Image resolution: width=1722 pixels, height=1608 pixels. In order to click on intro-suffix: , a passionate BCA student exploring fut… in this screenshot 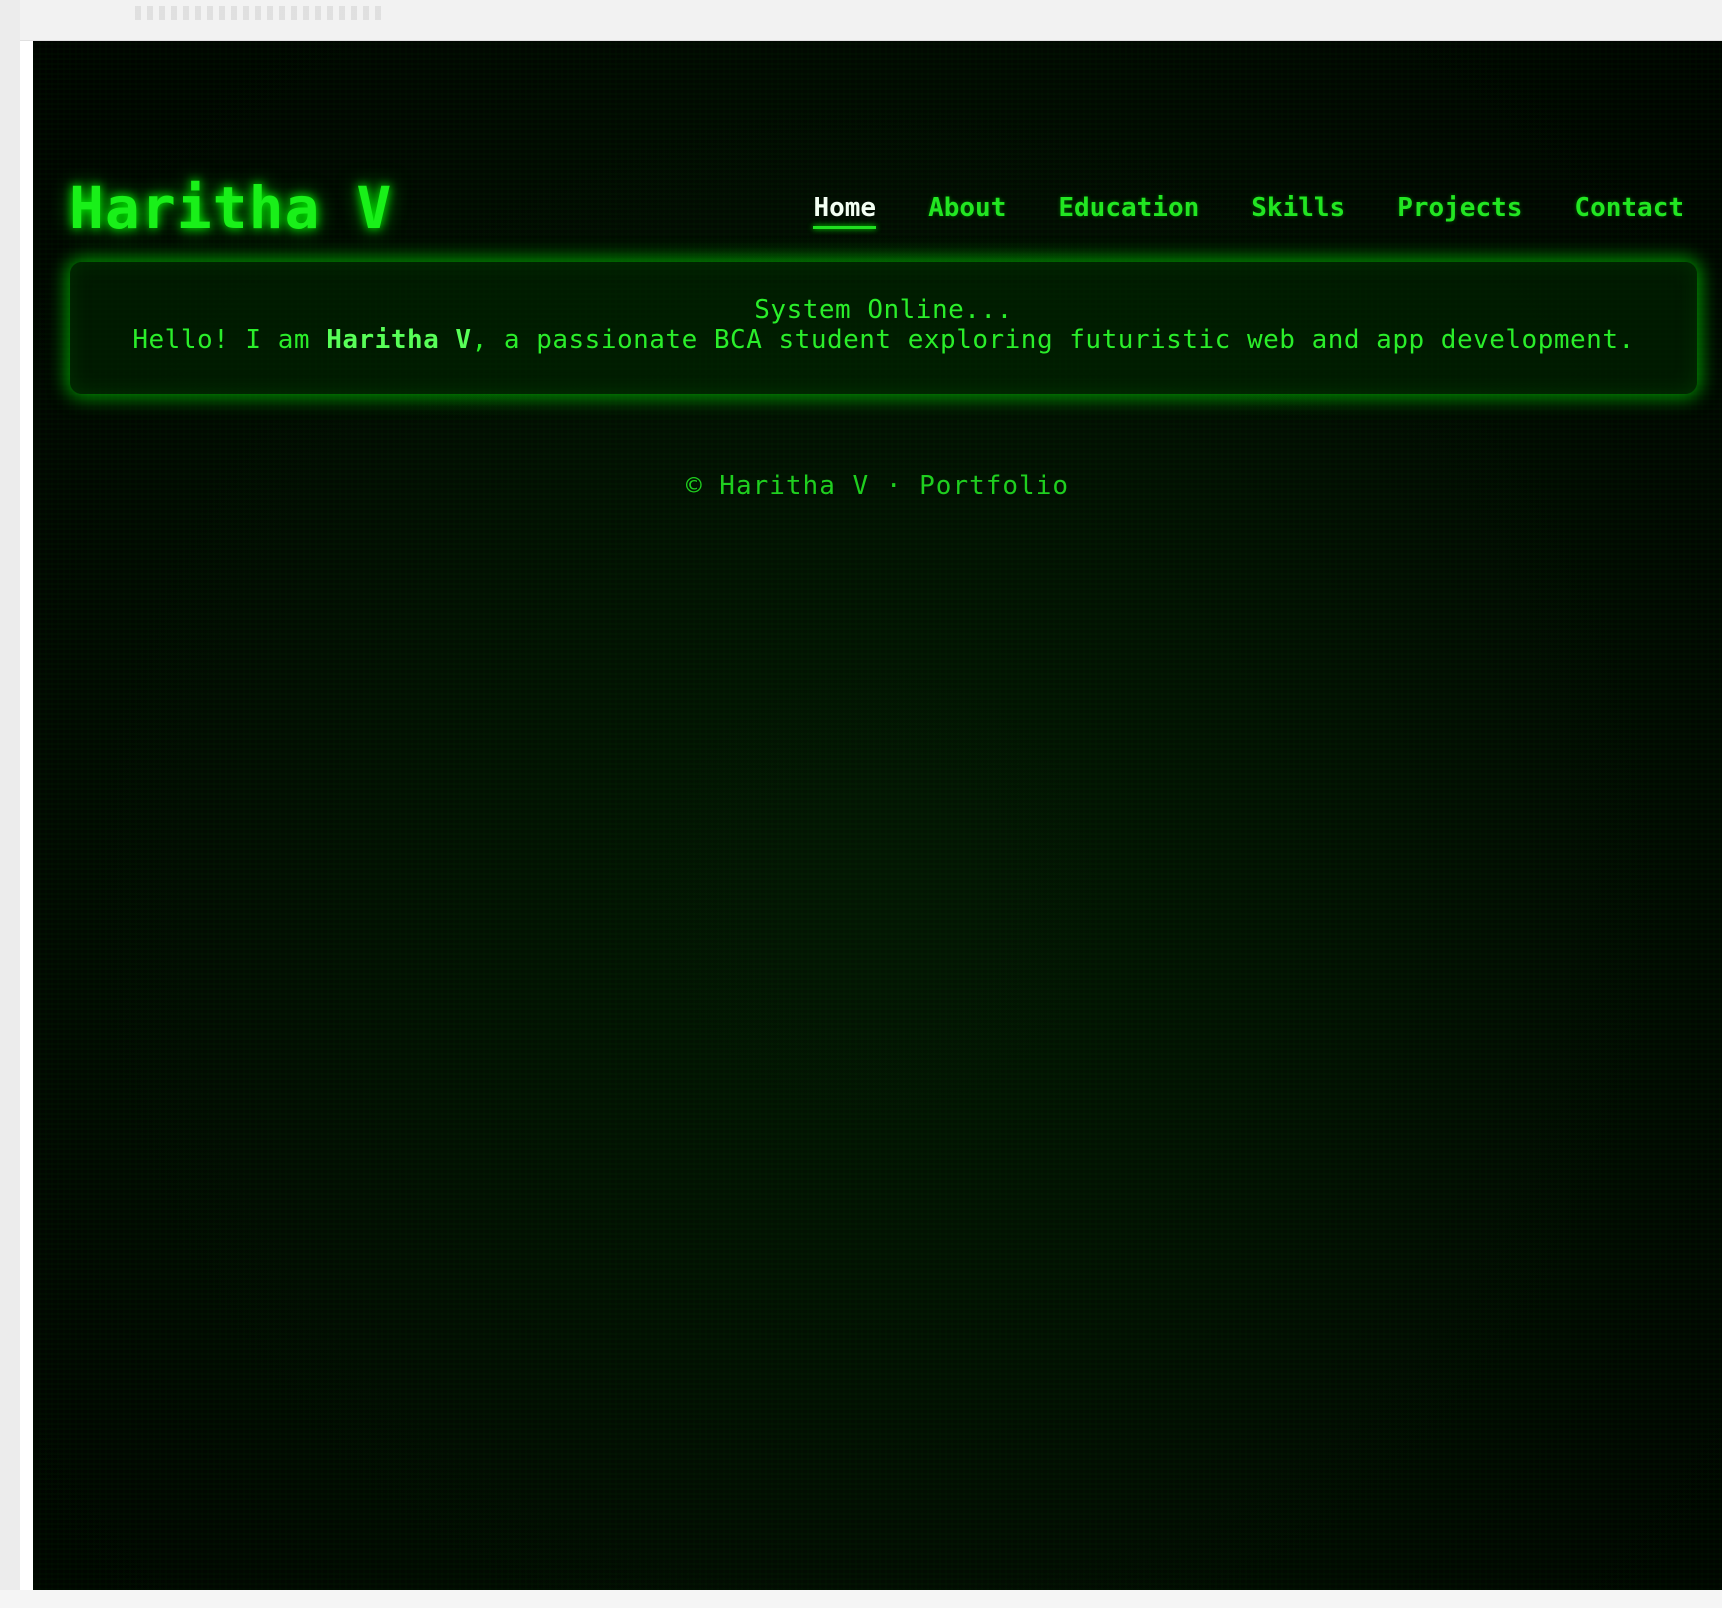, I will do `click(1053, 340)`.